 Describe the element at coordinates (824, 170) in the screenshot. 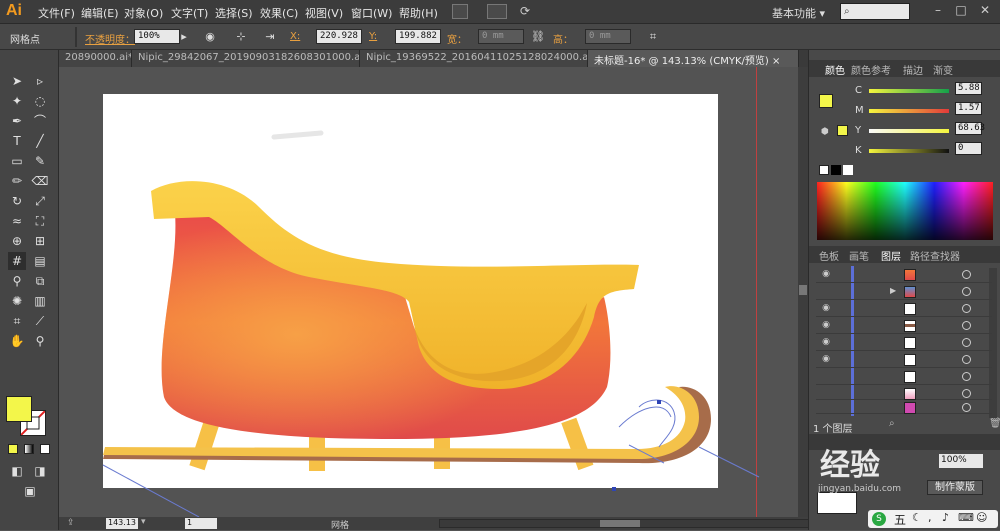

I see `none-swatch` at that location.